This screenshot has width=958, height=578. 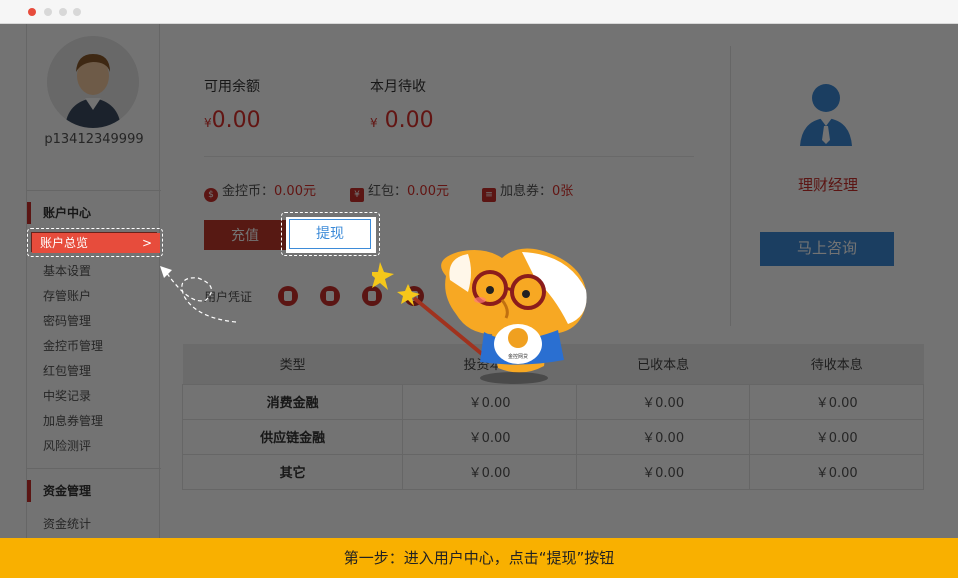 I want to click on elephant-mascot-icon: 金控网贷, so click(x=479, y=316).